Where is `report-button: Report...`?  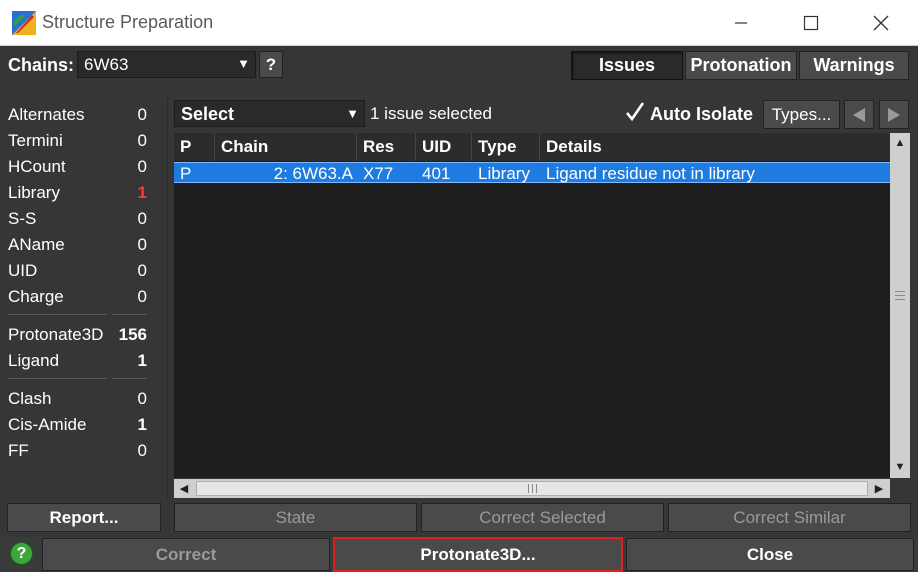
report-button: Report... is located at coordinates (84, 517).